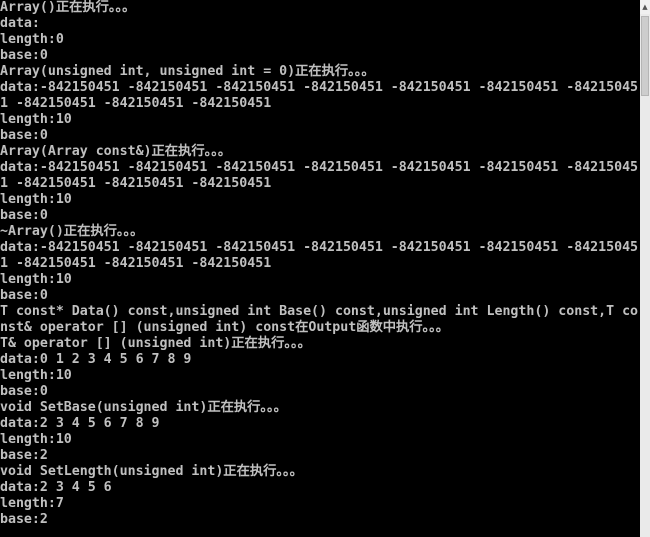  I want to click on console-line: ~Array()正在执行。。。, so click(72, 231).